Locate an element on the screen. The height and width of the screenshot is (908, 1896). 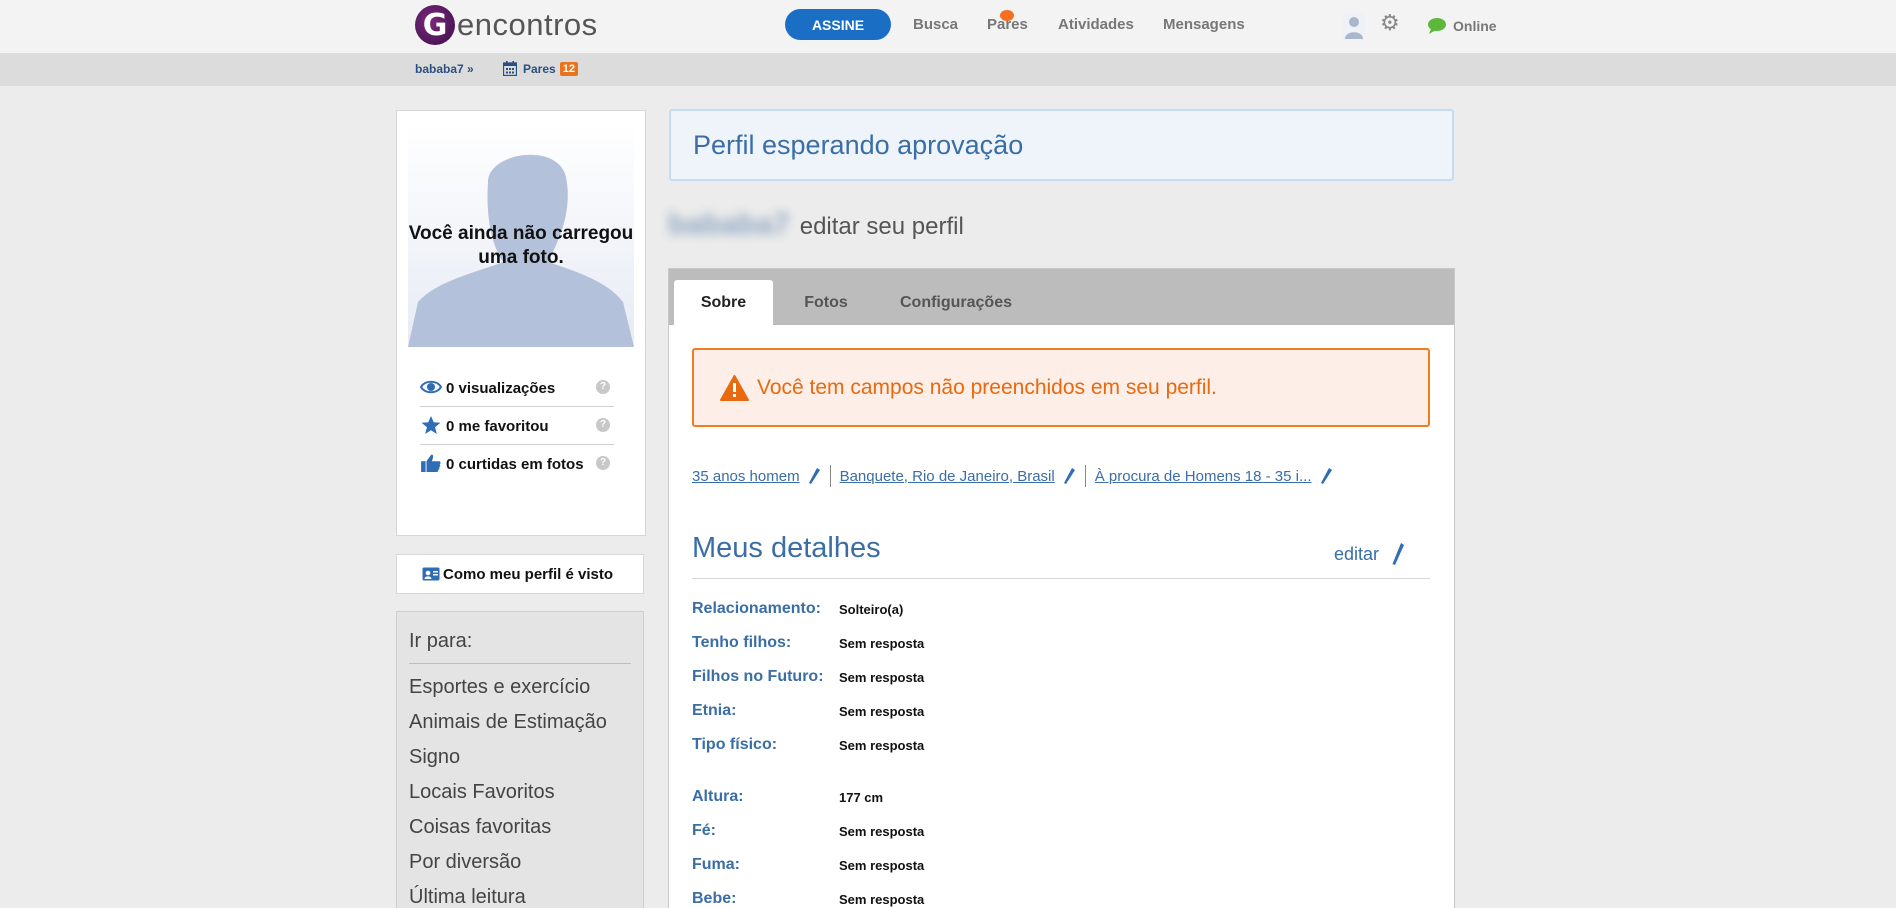
pares-link: Pares 12 is located at coordinates (540, 68).